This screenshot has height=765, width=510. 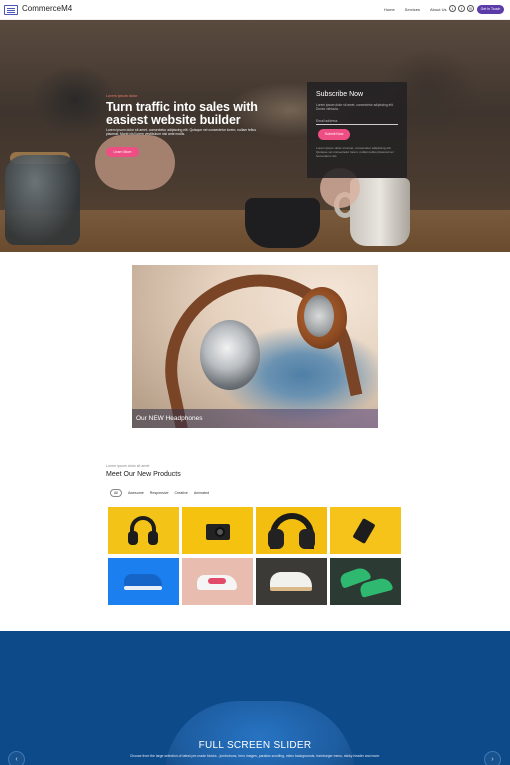 I want to click on product-tile-headphones-dark, so click(x=291, y=530).